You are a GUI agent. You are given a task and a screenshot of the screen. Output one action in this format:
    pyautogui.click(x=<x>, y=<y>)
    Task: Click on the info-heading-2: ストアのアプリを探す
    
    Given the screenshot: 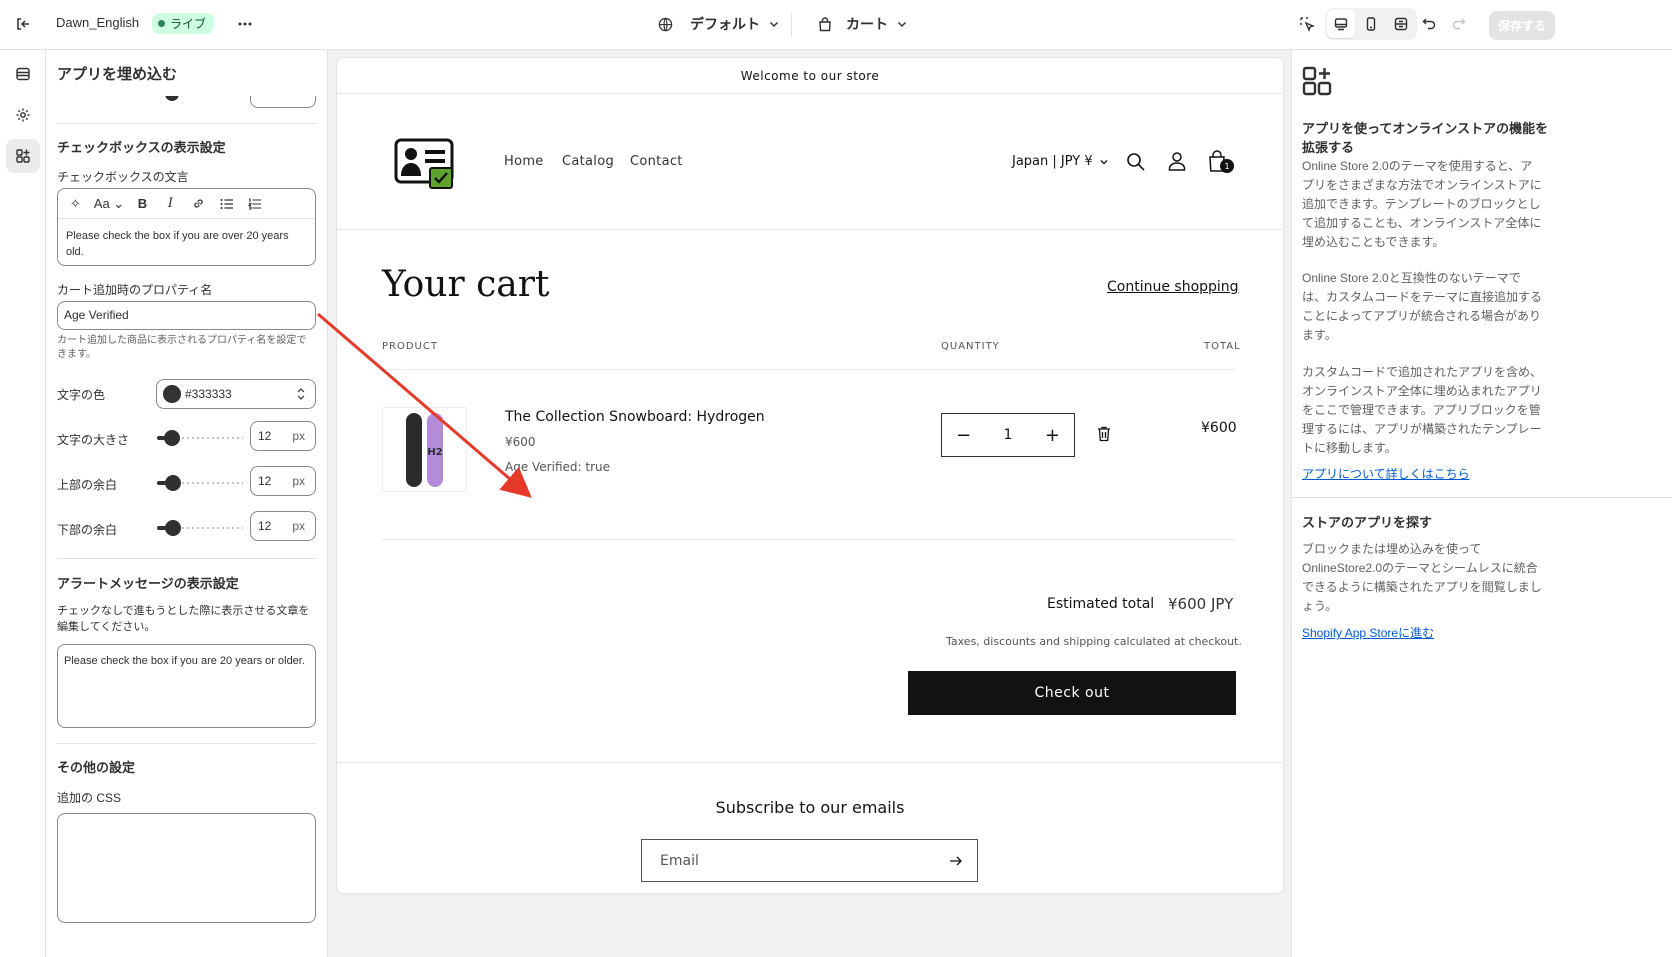 What is the action you would take?
    pyautogui.click(x=1367, y=522)
    